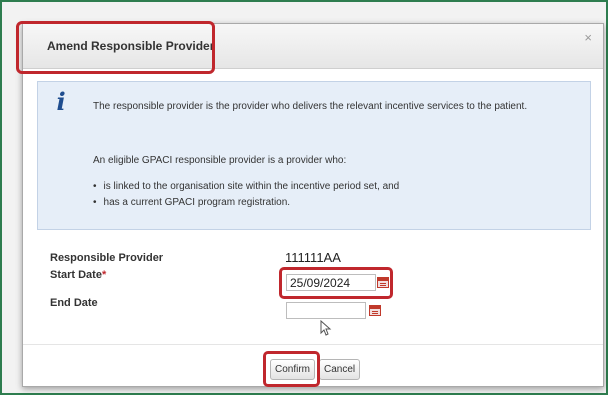 This screenshot has width=608, height=395. What do you see at coordinates (375, 310) in the screenshot?
I see `calendar-icon` at bounding box center [375, 310].